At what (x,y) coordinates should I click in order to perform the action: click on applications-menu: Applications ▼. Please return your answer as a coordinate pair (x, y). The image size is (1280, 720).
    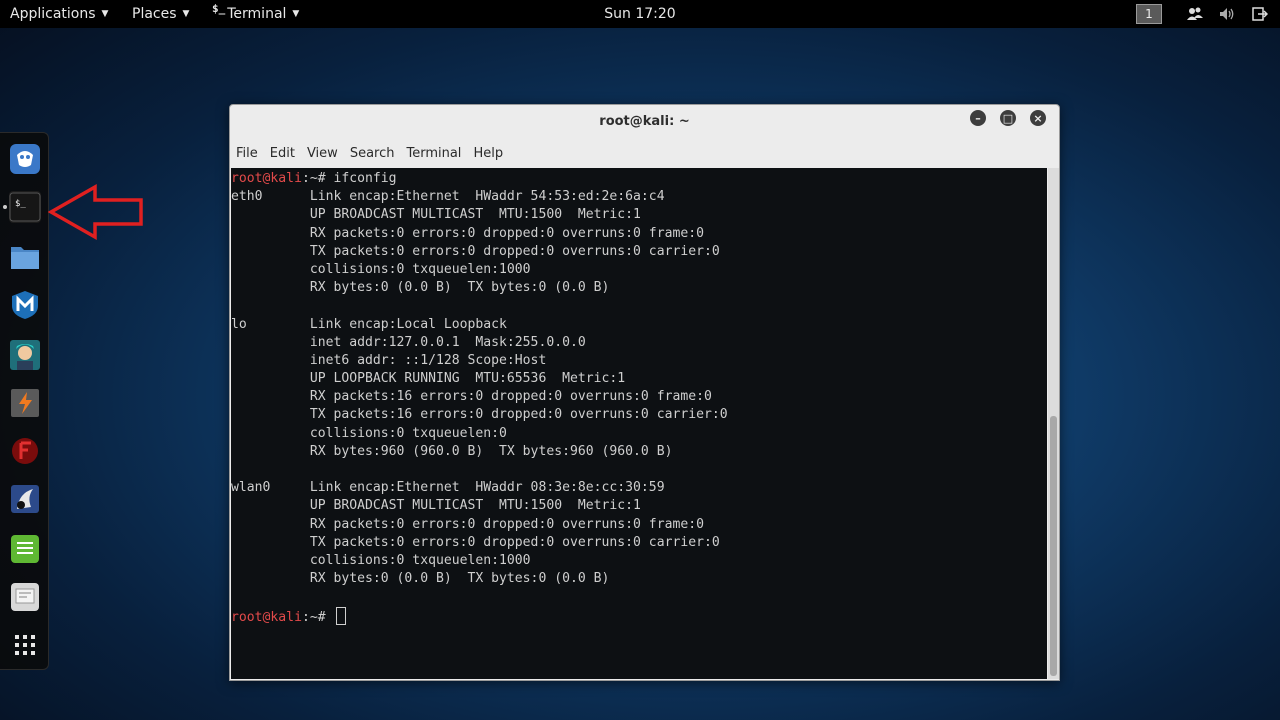
    Looking at the image, I should click on (59, 14).